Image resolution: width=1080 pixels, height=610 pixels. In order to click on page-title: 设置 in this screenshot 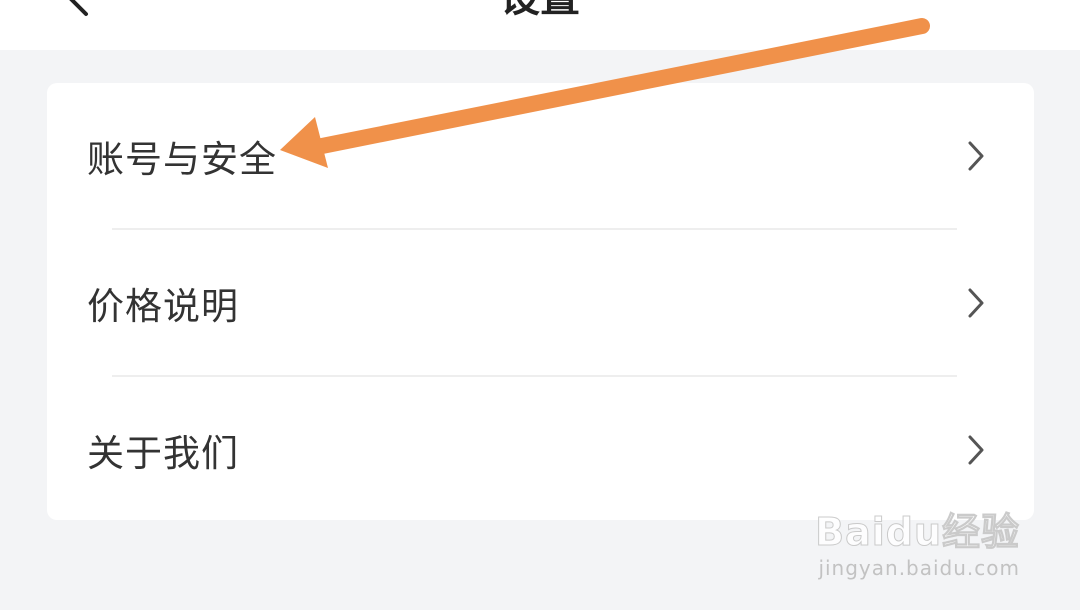, I will do `click(540, 11)`.